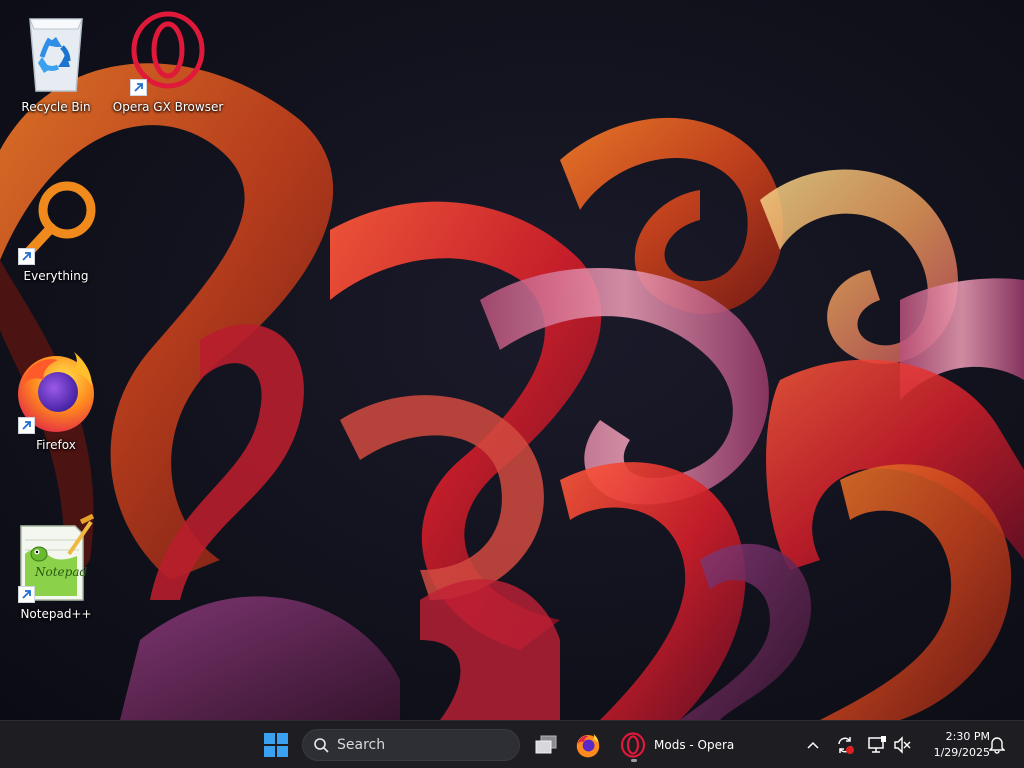  What do you see at coordinates (56, 52) in the screenshot?
I see `recycle-bin-icon` at bounding box center [56, 52].